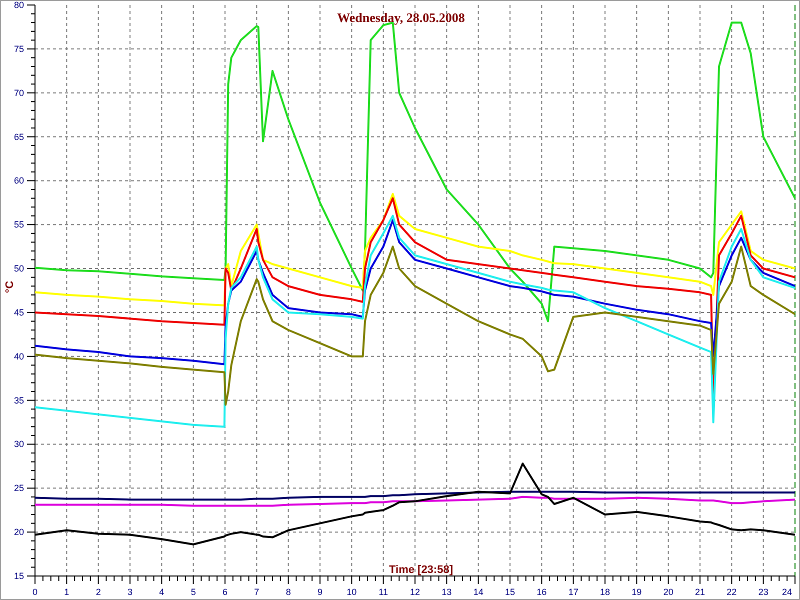  Describe the element at coordinates (19, 400) in the screenshot. I see `y-tick-label: 35` at that location.